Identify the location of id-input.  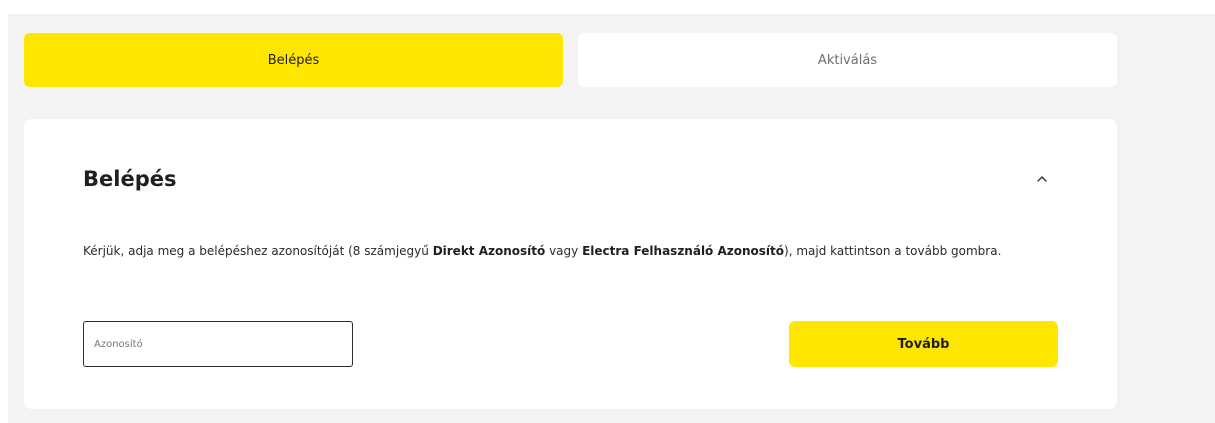
(218, 344).